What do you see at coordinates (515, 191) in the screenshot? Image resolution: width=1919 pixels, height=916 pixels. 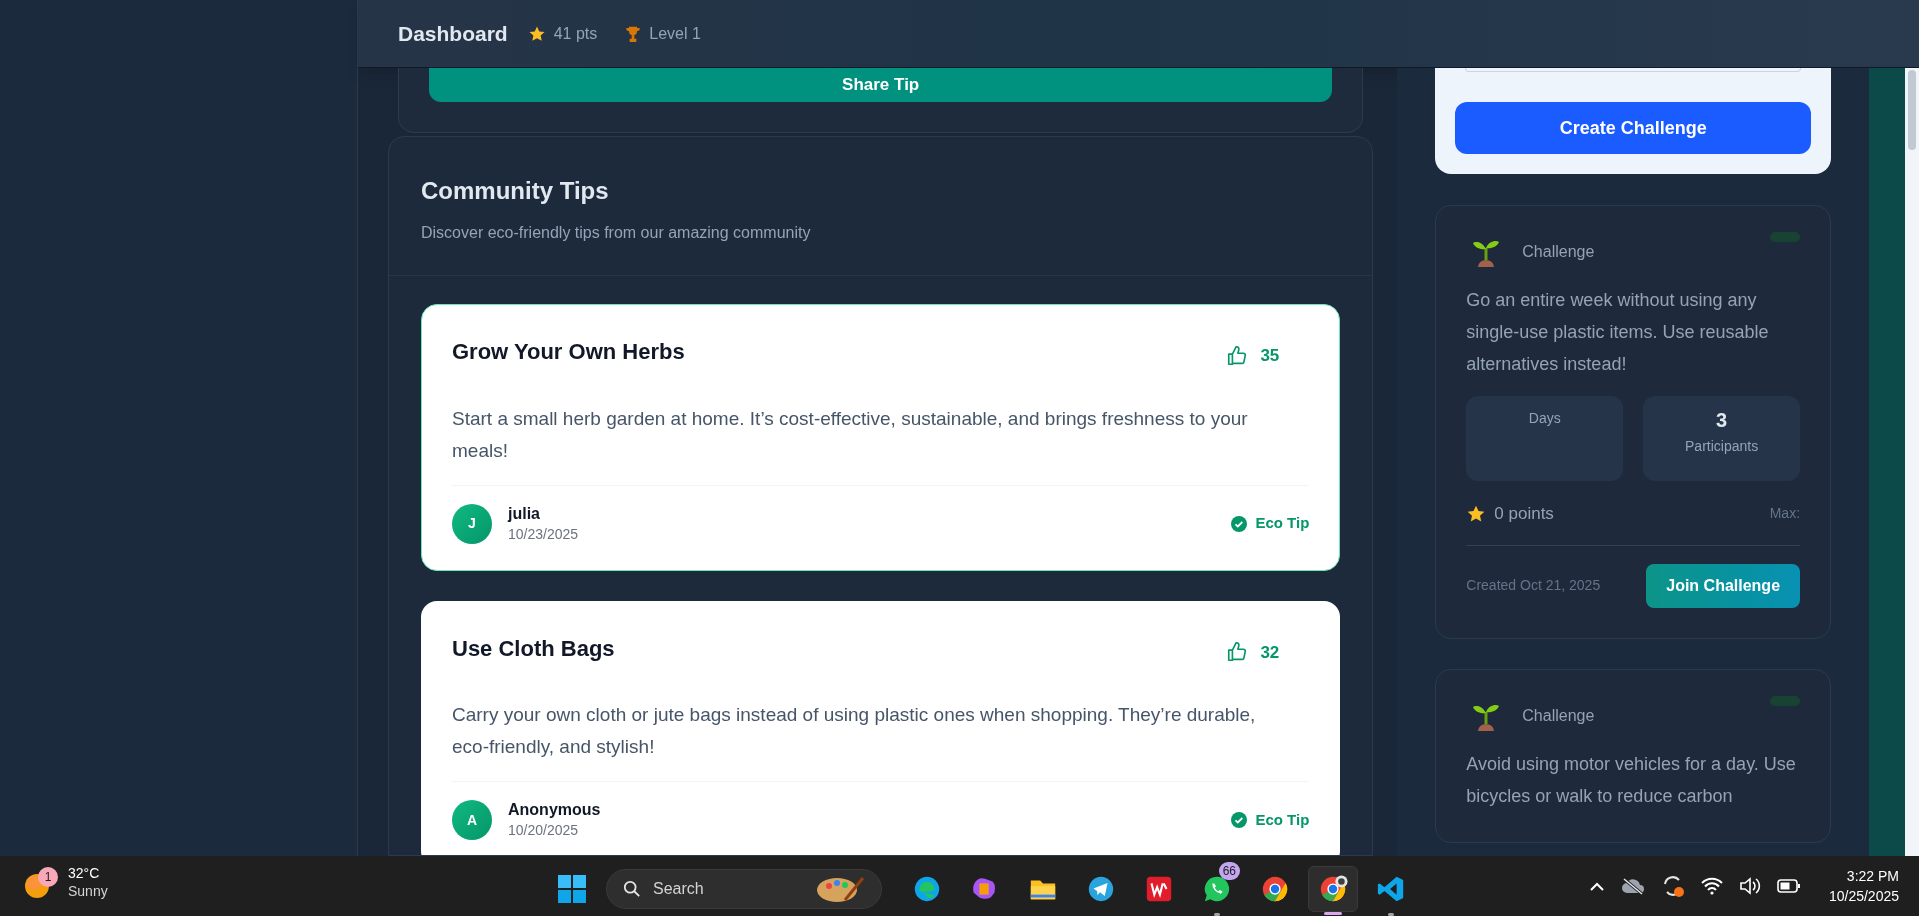 I see `section-title: Community Tips` at bounding box center [515, 191].